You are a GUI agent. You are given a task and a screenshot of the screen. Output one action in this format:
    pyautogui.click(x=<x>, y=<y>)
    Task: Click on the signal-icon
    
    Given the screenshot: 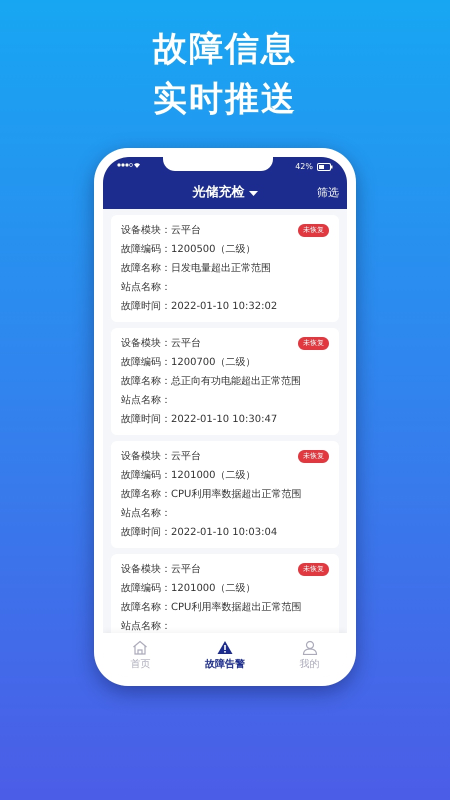 What is the action you would take?
    pyautogui.click(x=129, y=165)
    